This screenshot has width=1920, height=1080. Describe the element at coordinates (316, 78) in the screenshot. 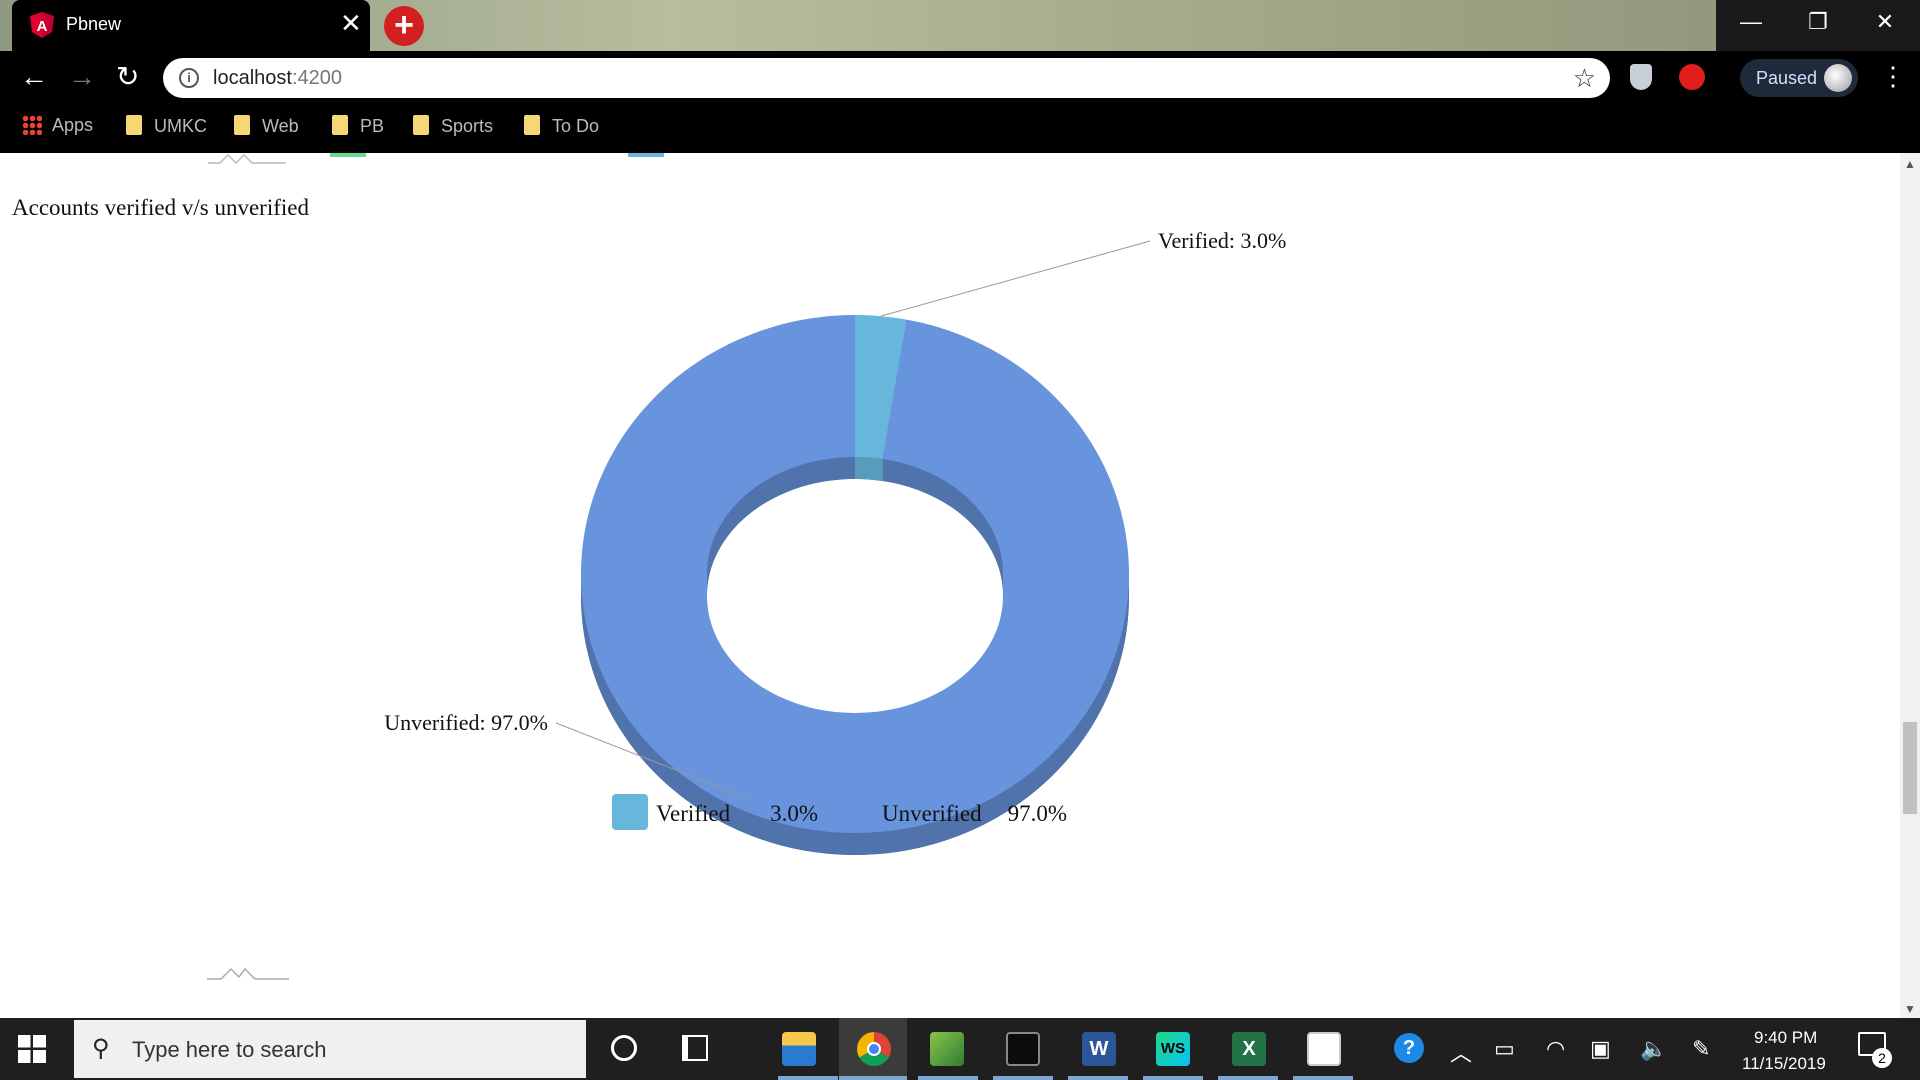

I see `url-port: :4200` at that location.